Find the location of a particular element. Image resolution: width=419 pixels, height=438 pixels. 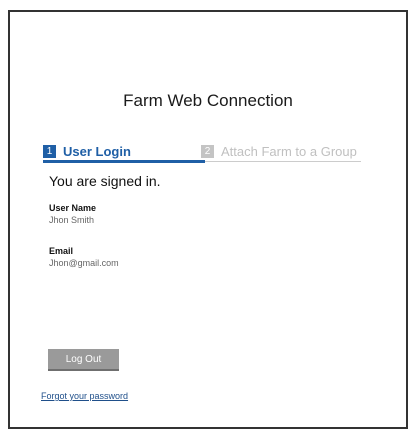

logout-button: Log Out is located at coordinates (83, 360).